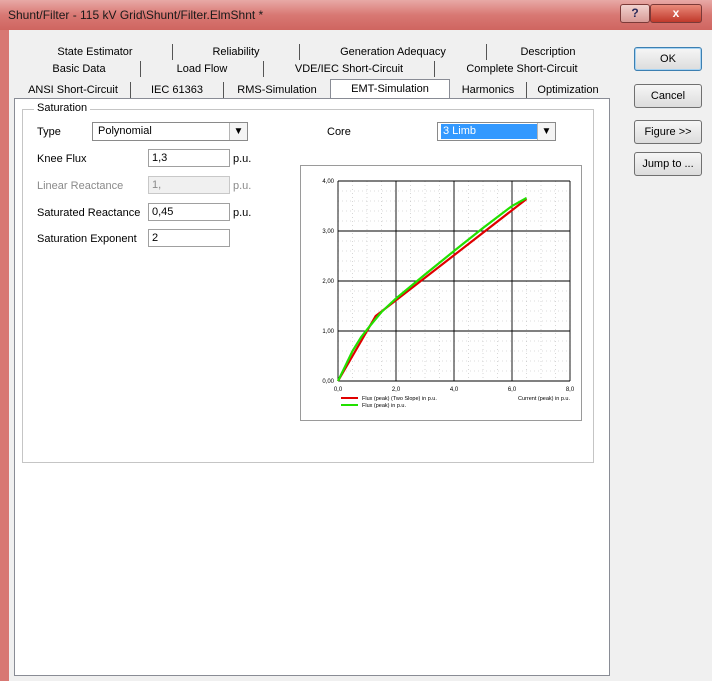 This screenshot has width=712, height=681. What do you see at coordinates (189, 212) in the screenshot?
I see `saturated-reactance-field: 0,45` at bounding box center [189, 212].